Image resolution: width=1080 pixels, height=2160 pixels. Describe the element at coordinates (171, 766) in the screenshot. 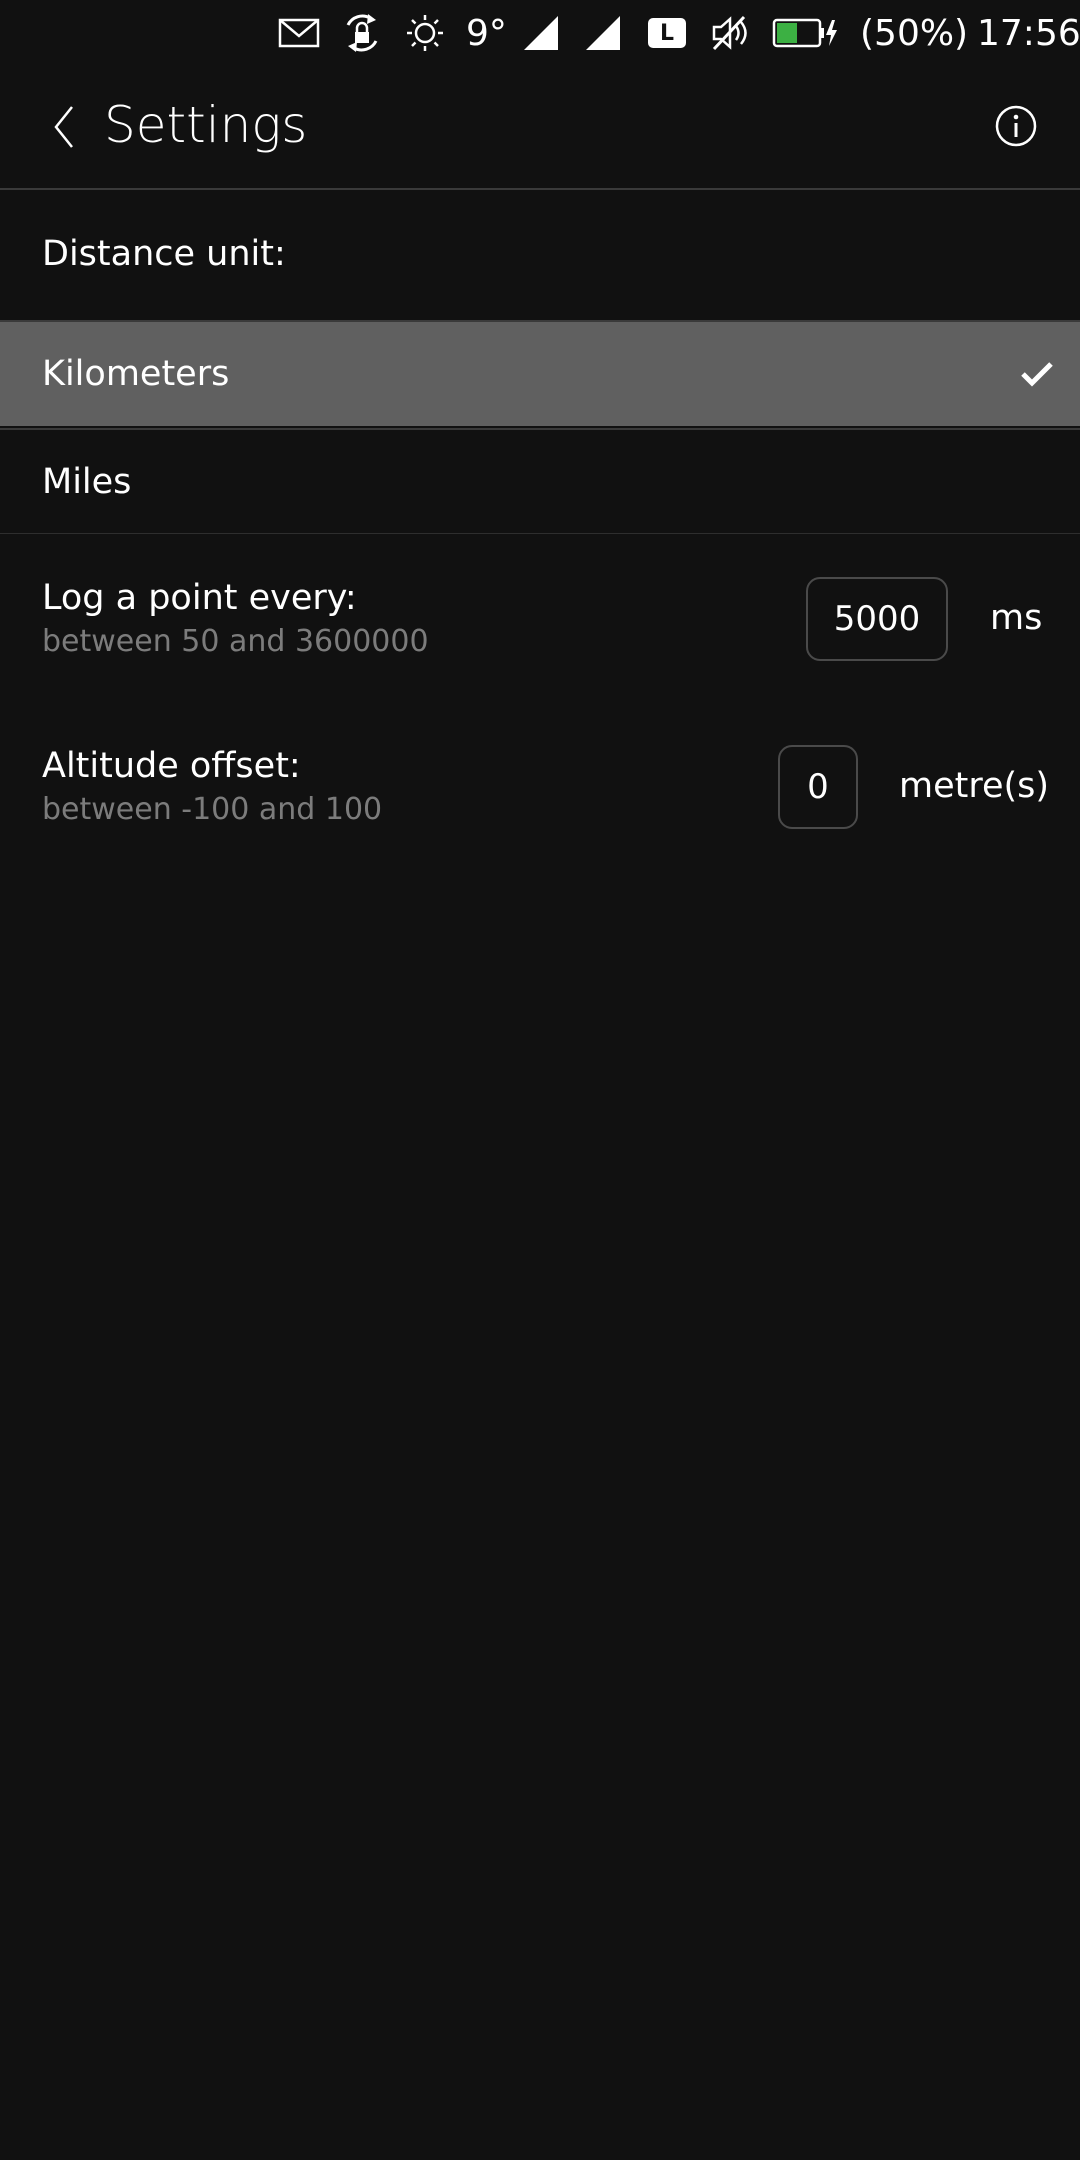

I see `altitude-offset-label: Altitude offset:` at that location.